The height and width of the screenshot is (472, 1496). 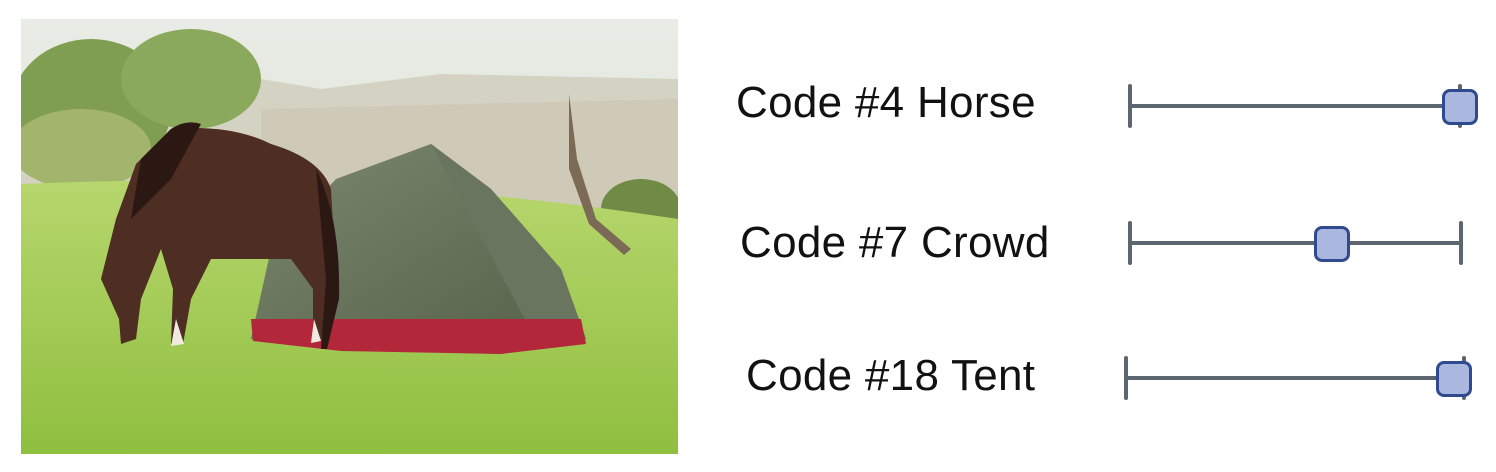 I want to click on code-label: Code #4 Horse, so click(x=886, y=102).